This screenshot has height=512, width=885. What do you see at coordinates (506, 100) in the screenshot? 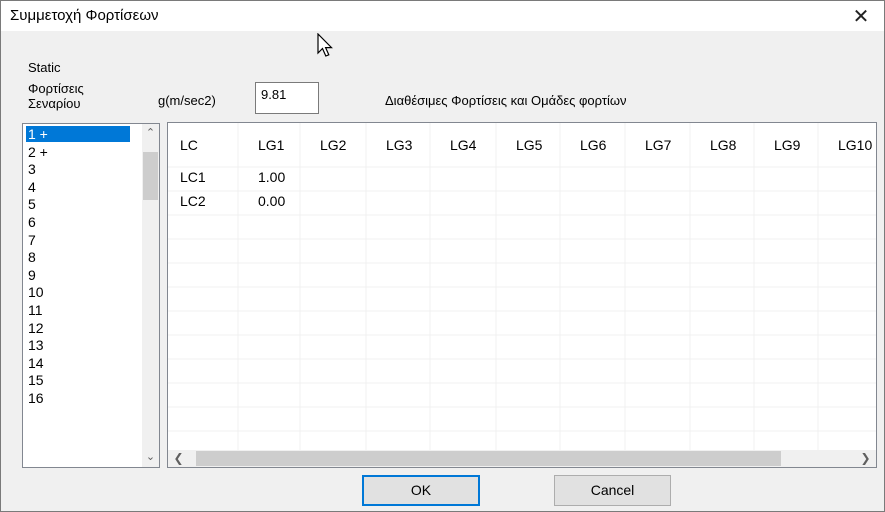
I see `available-loads-label: Διαθέσιμες Φορτίσεις και Ομάδες φορτίων` at bounding box center [506, 100].